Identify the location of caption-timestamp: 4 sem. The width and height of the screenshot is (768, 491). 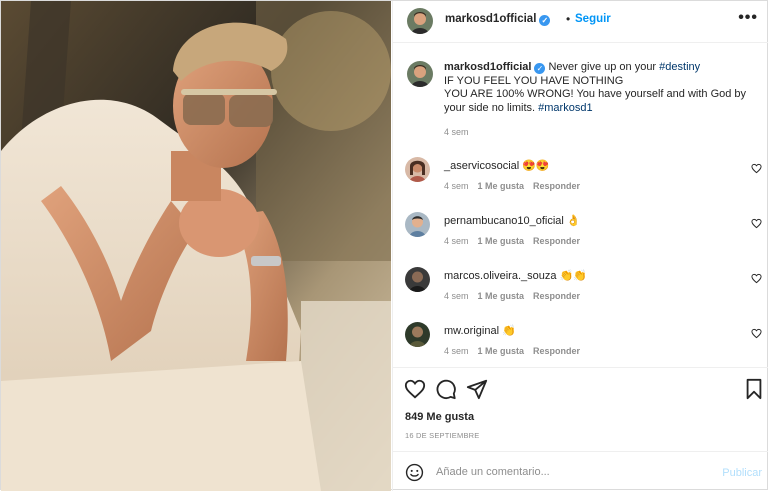
(456, 132).